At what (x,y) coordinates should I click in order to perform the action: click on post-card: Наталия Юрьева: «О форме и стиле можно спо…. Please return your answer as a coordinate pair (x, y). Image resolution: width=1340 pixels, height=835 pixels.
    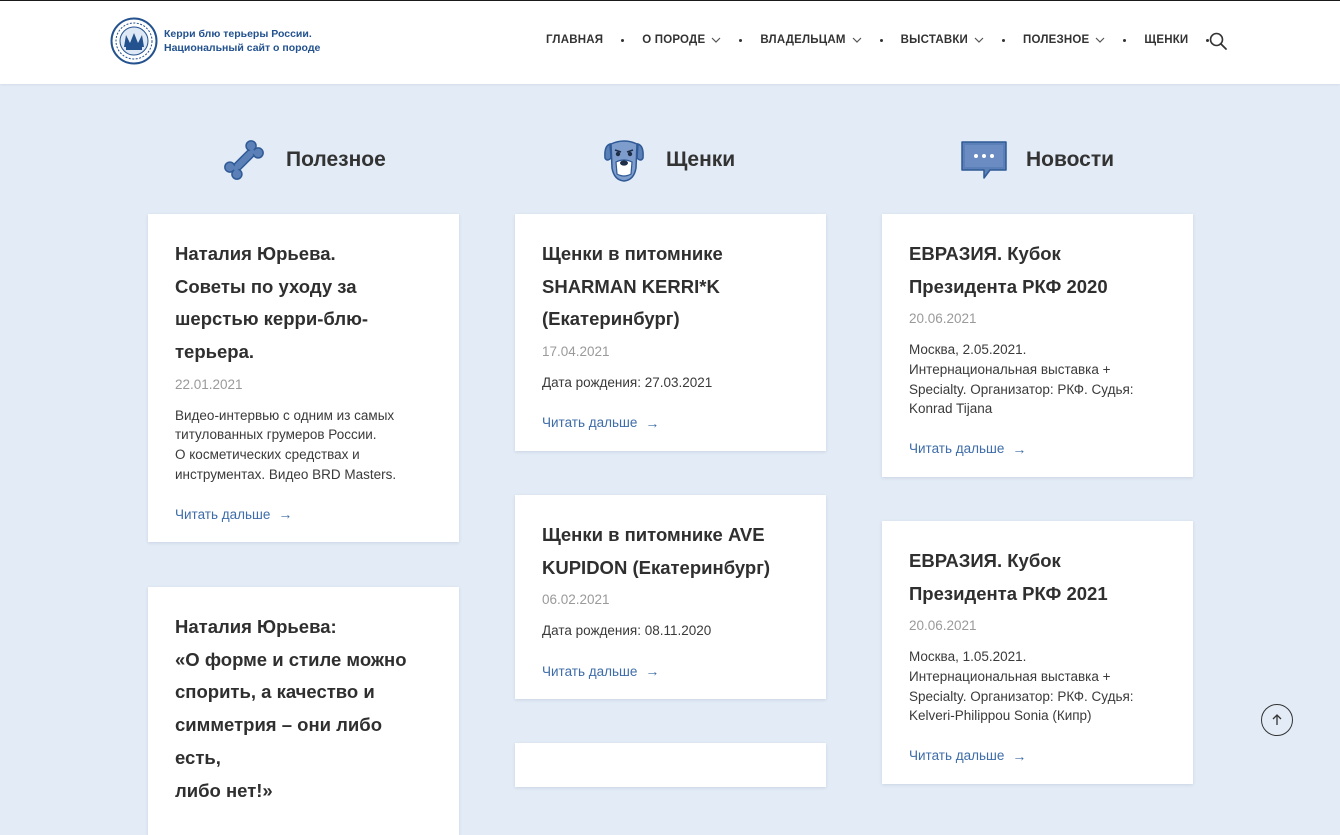
    Looking at the image, I should click on (303, 711).